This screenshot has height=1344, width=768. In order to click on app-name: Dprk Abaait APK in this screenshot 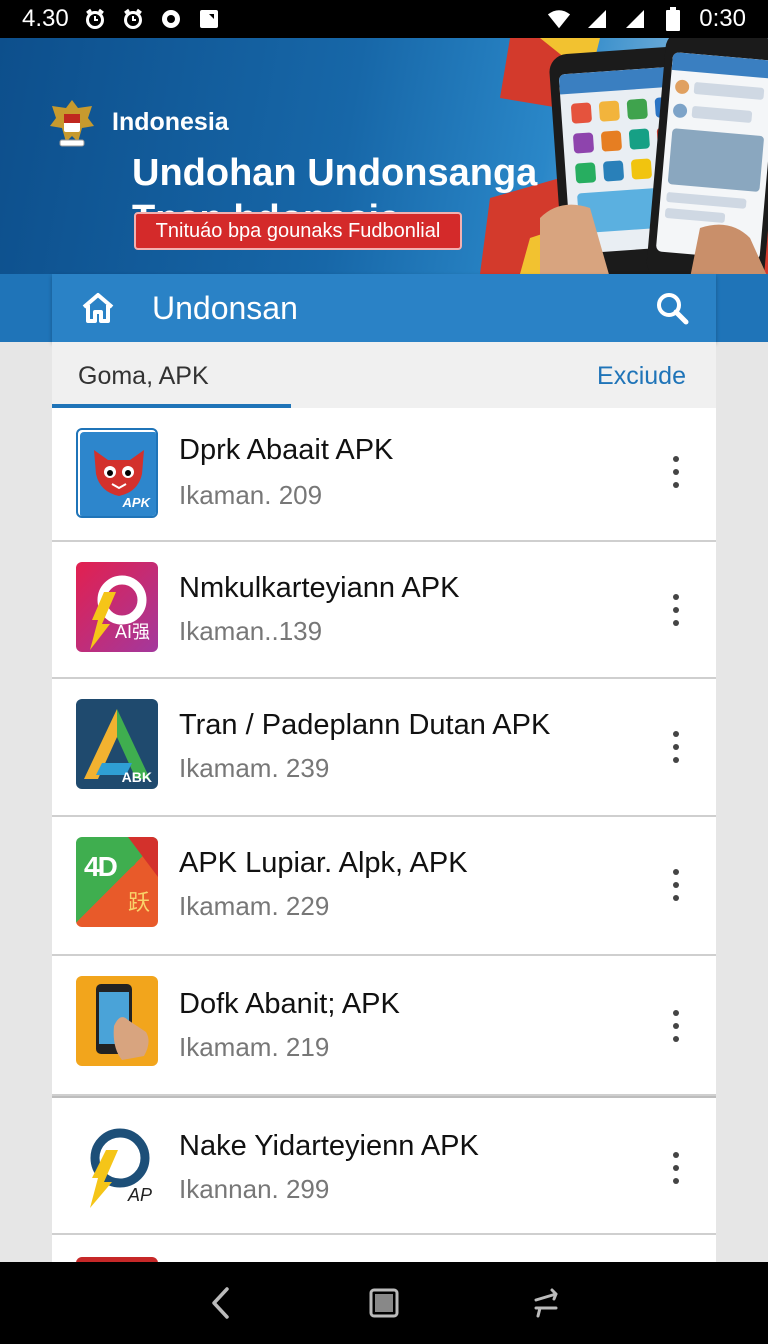, I will do `click(286, 450)`.